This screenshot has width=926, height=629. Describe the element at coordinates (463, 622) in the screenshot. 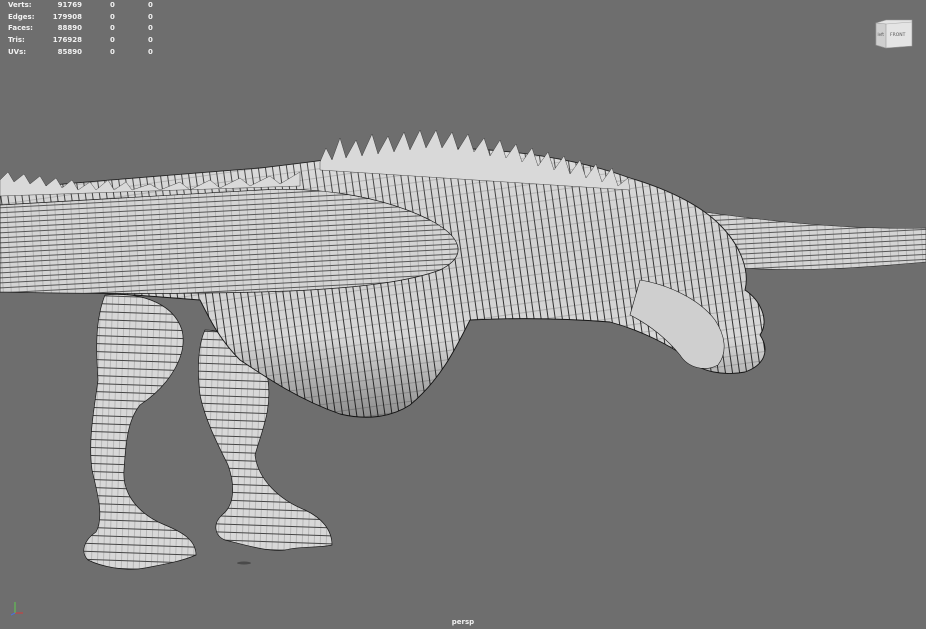

I see `camera-name-label: persp` at that location.